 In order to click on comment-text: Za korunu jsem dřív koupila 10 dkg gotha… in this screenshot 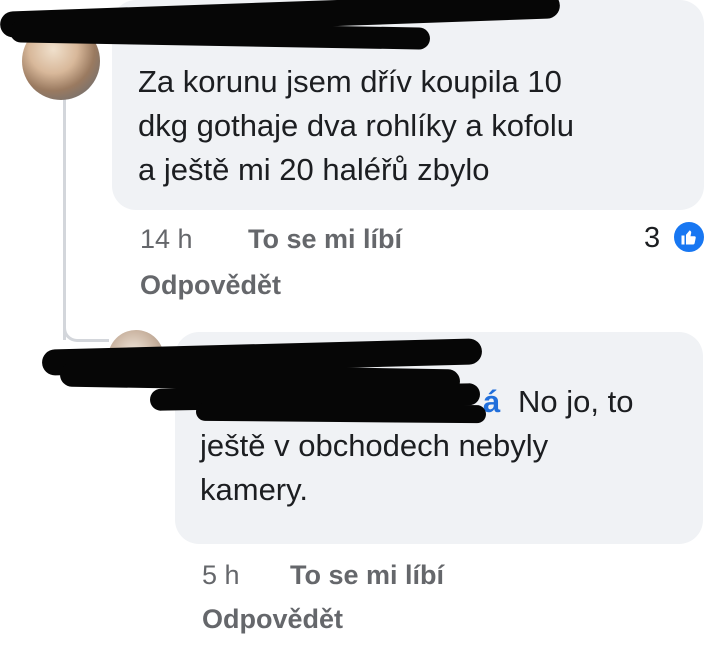, I will do `click(356, 125)`.